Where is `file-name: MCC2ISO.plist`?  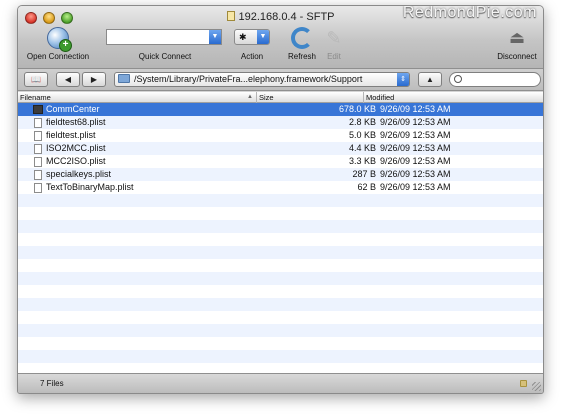
file-name: MCC2ISO.plist is located at coordinates (76, 161).